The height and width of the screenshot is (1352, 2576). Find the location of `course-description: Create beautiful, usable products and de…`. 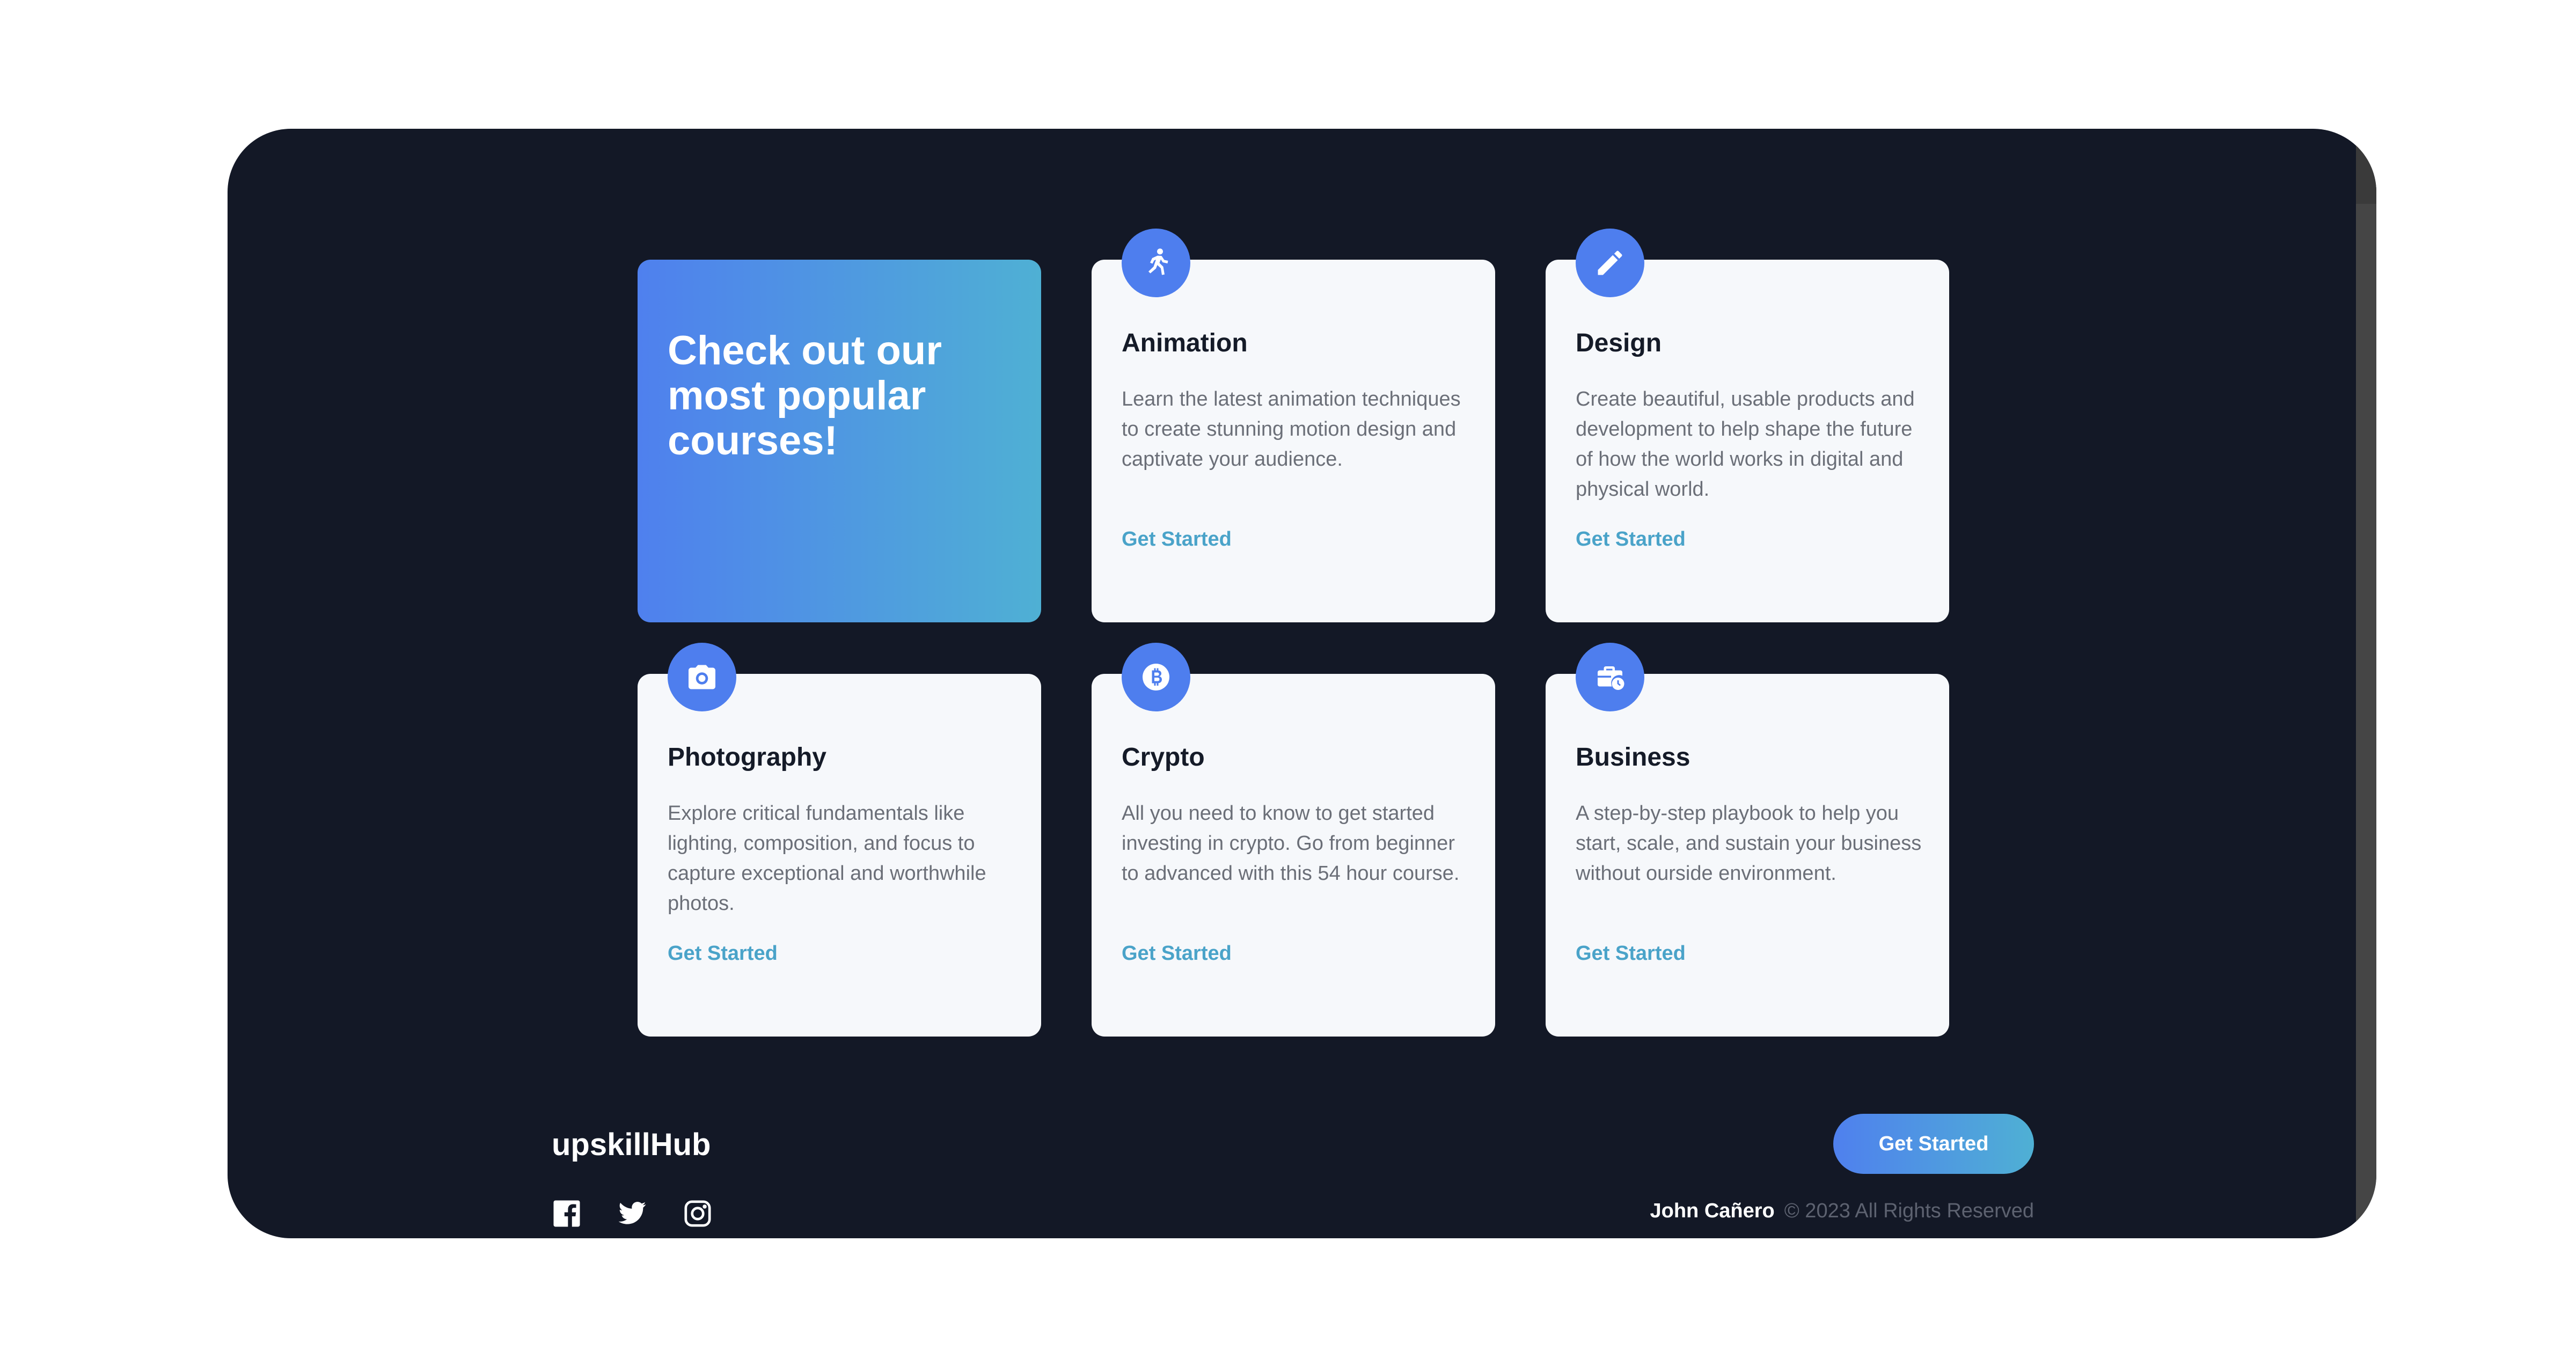

course-description: Create beautiful, usable products and de… is located at coordinates (1745, 444).